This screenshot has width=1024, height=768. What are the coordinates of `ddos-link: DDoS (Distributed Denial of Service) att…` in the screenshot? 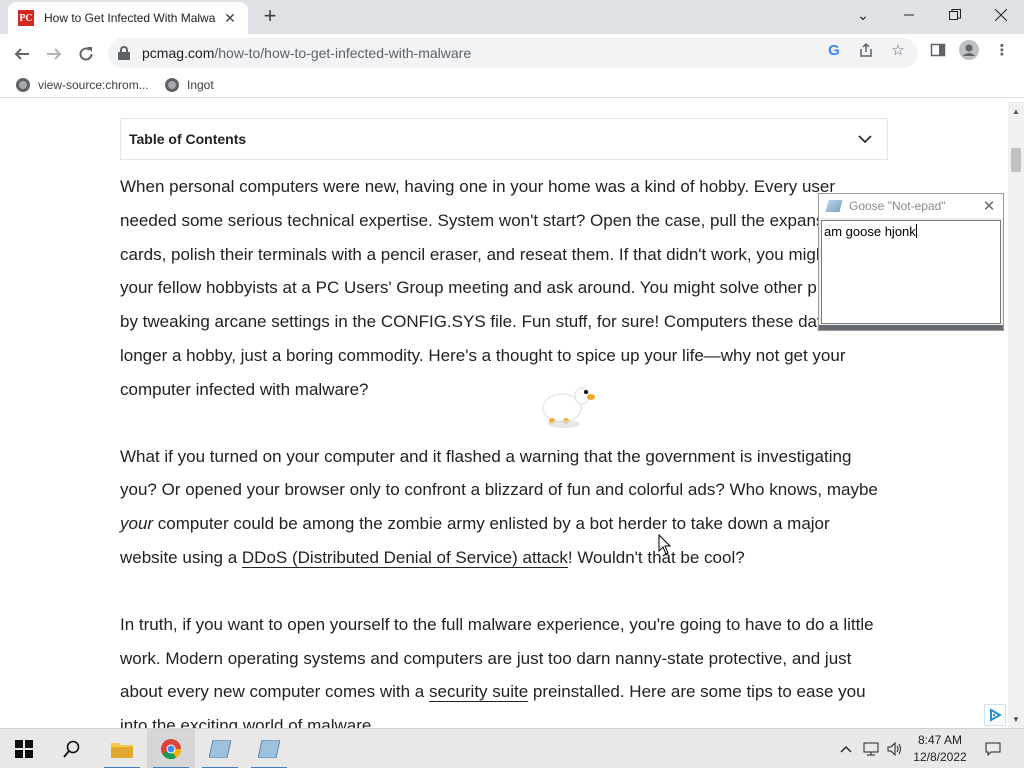 It's located at (404, 557).